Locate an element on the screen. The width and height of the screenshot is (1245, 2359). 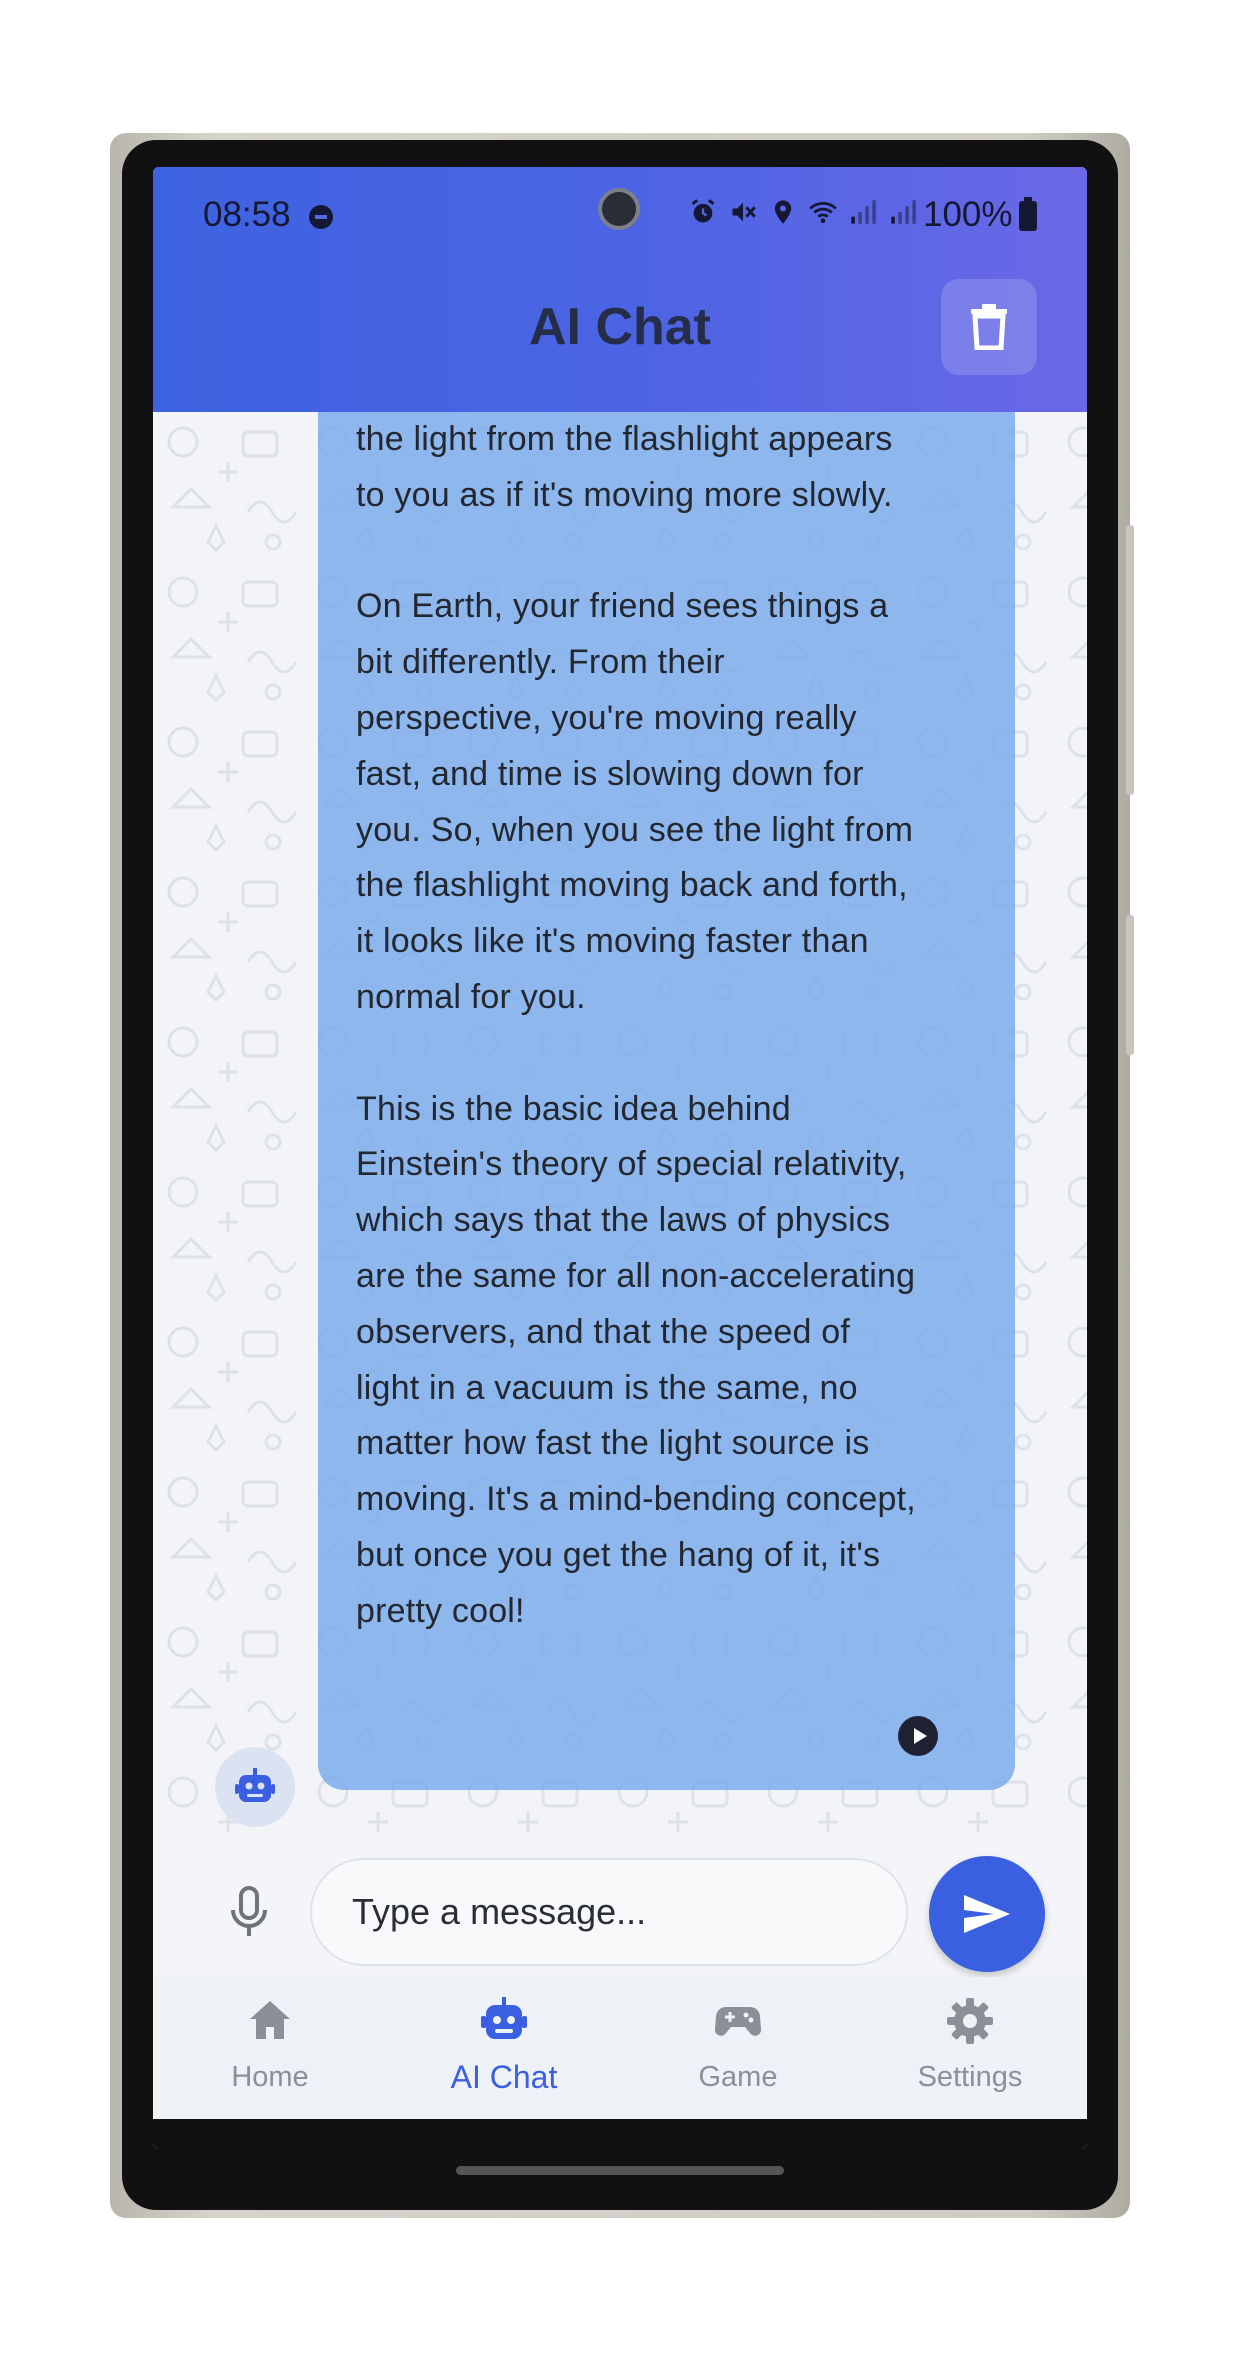
play-audio-button is located at coordinates (918, 1736).